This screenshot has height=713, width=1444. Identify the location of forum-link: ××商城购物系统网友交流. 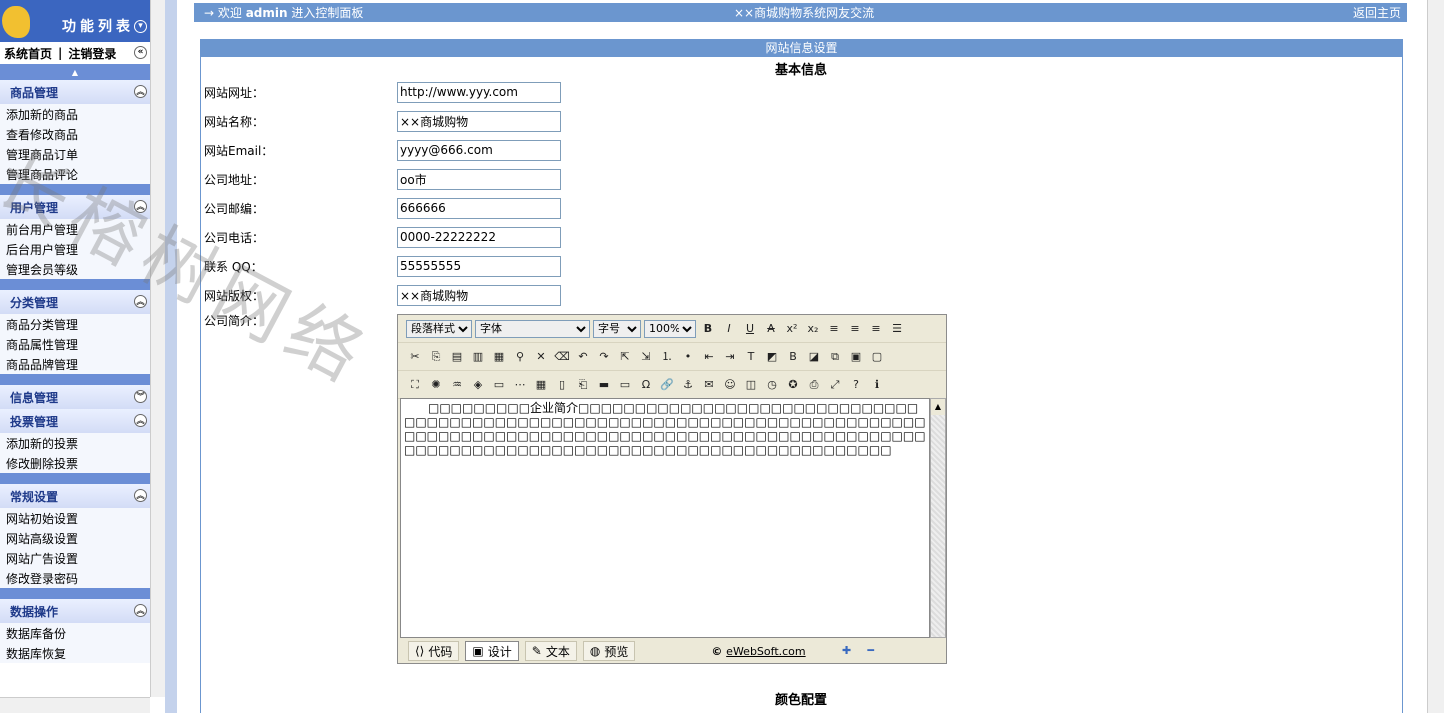
(804, 12).